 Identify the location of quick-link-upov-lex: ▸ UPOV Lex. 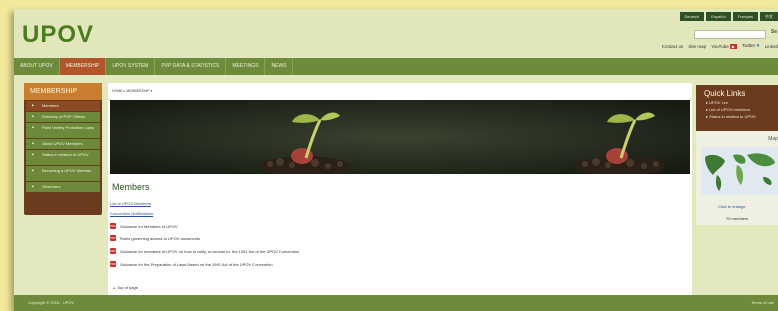
(742, 102).